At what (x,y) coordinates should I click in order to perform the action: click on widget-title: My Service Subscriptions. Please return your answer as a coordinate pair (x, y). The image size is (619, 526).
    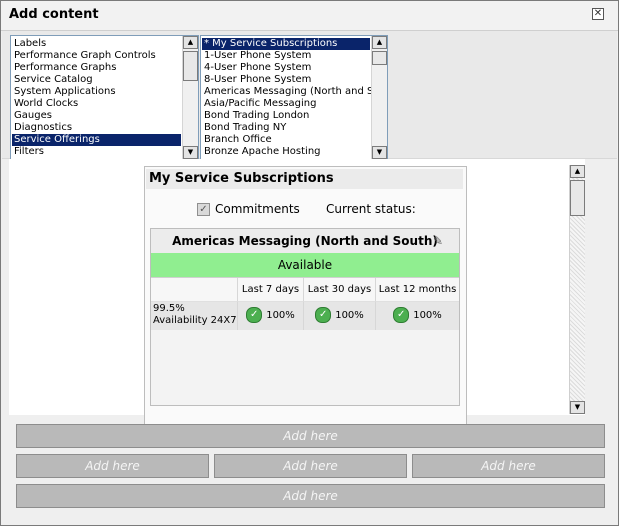
    Looking at the image, I should click on (304, 179).